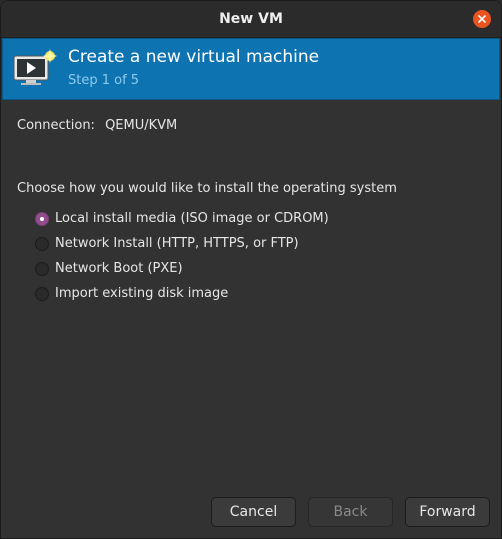 The height and width of the screenshot is (539, 502). I want to click on radio-button-selected, so click(42, 218).